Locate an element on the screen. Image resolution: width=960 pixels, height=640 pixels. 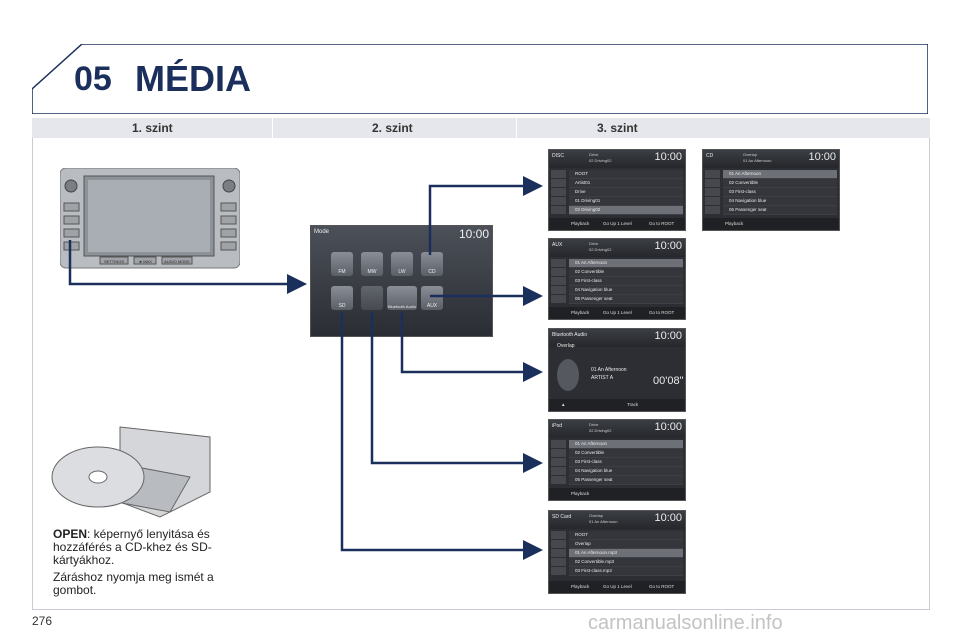
list-item: 01 An Afternoon.mp3 is located at coordinates (626, 553).